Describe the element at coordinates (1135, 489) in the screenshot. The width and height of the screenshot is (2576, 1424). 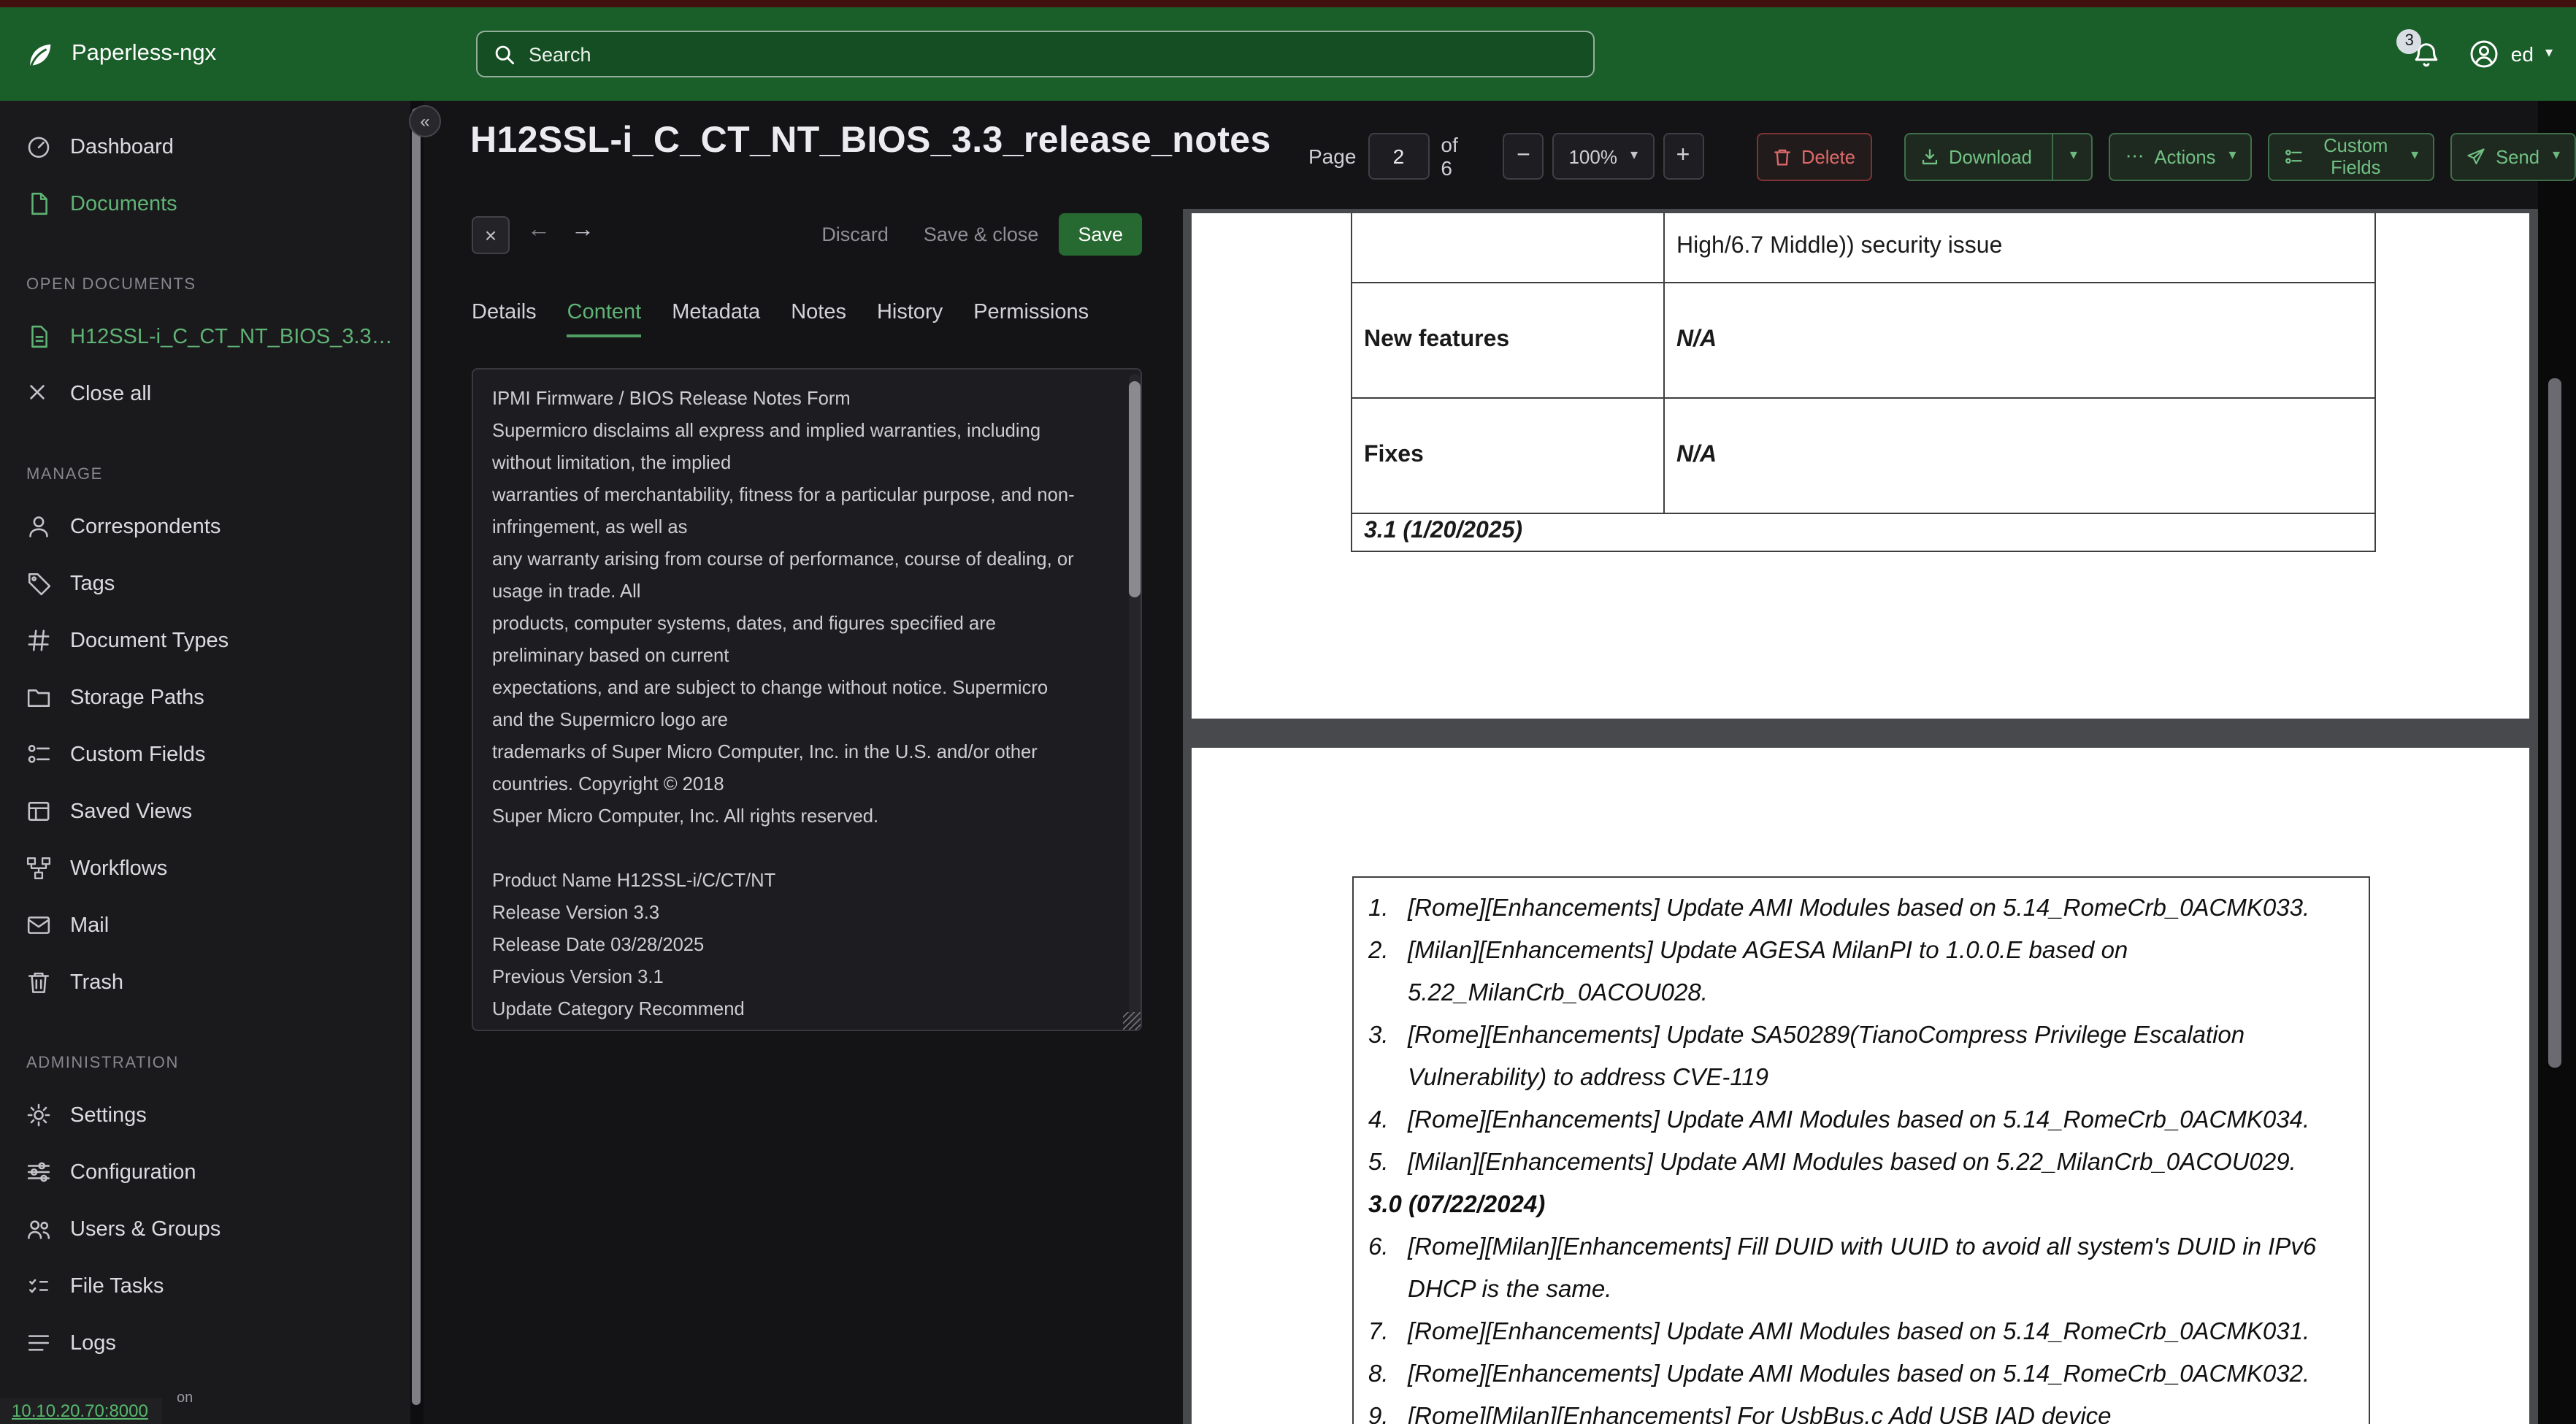
I see `content-scrollbar-thumb` at that location.